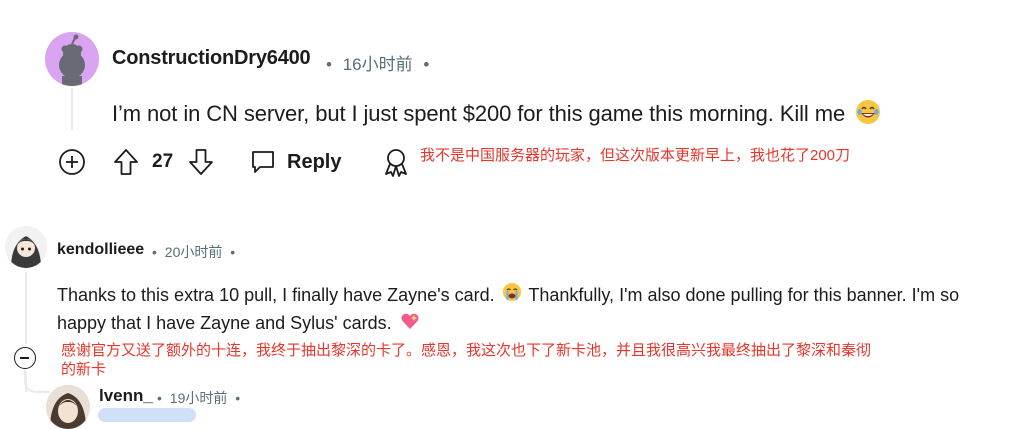 The image size is (1024, 429). I want to click on comment-time: 19小时前, so click(198, 398).